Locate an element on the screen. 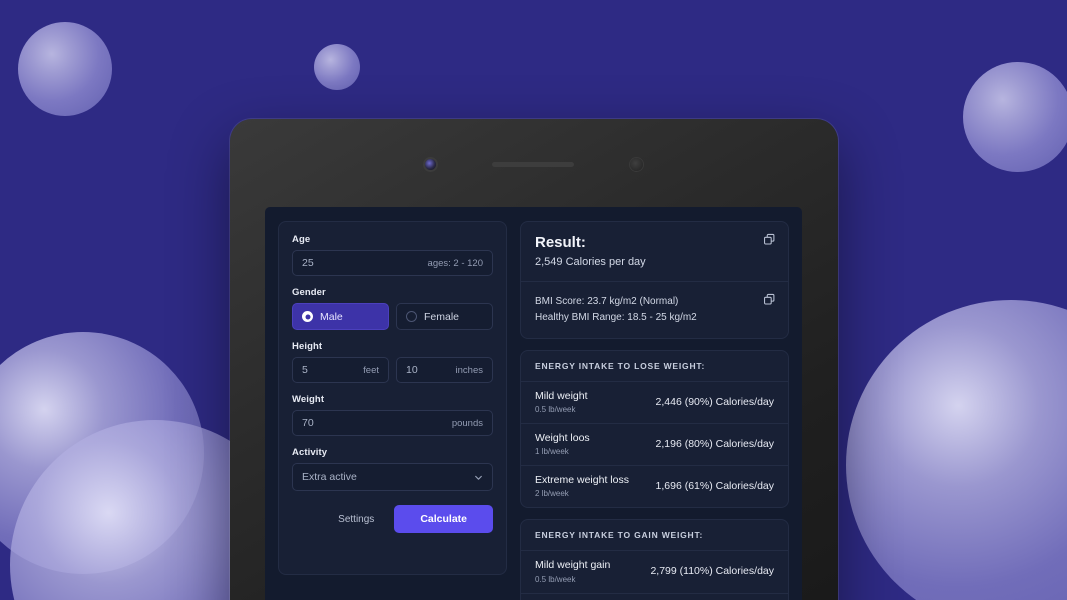 This screenshot has width=1067, height=600. gender-male-label: Male is located at coordinates (331, 316).